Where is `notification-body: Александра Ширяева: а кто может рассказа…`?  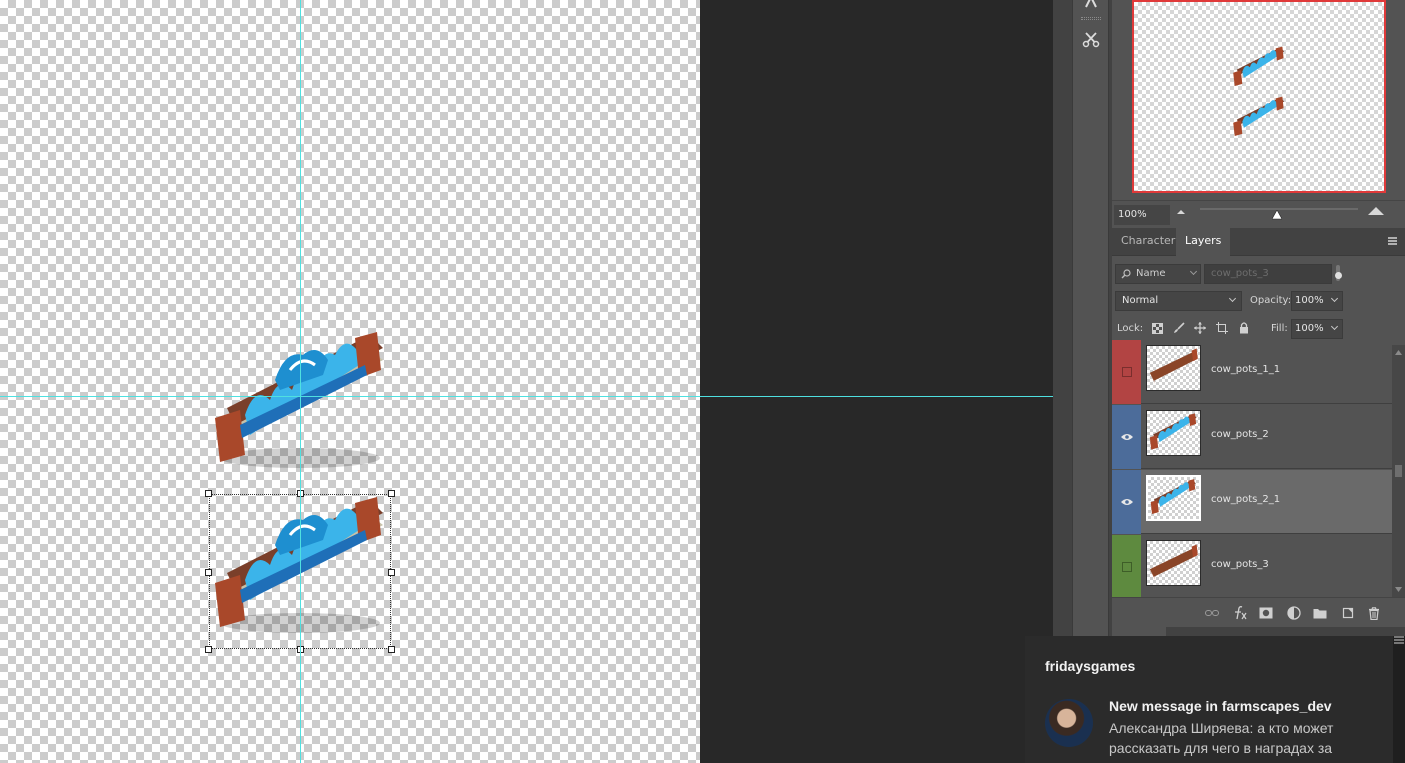
notification-body: Александра Ширяева: а кто может рассказа… is located at coordinates (1221, 738).